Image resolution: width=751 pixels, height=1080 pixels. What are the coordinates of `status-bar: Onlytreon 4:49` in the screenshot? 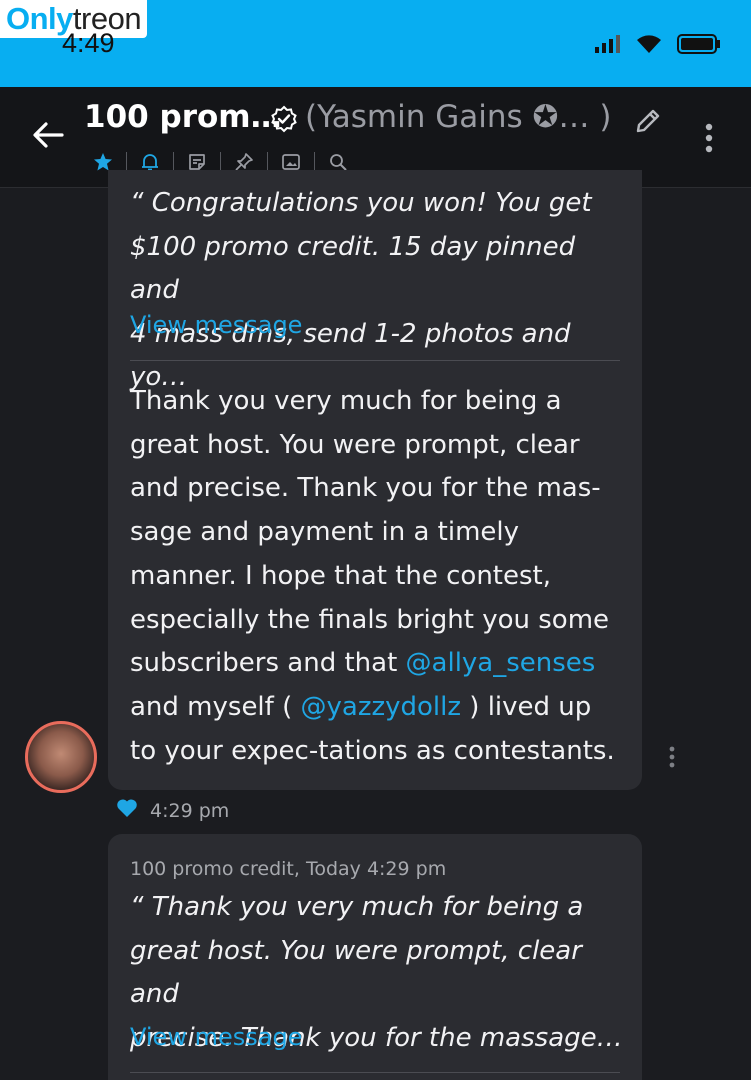 It's located at (375, 43).